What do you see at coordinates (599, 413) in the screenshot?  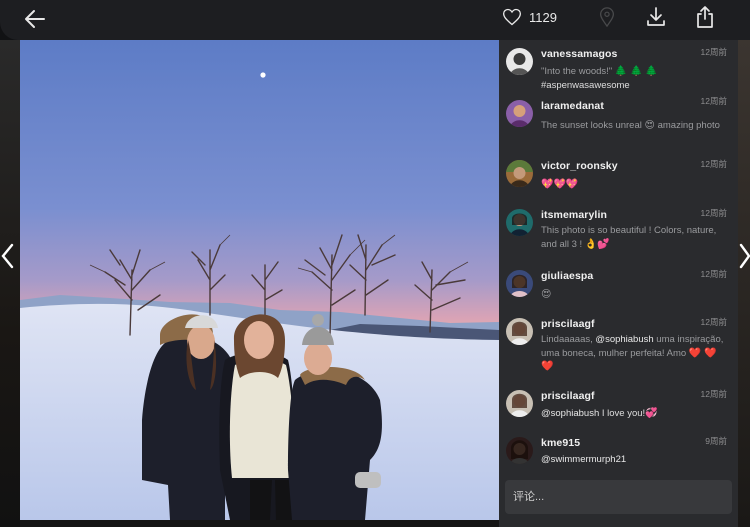 I see `comment-text: @sophiabush I love you!💞` at bounding box center [599, 413].